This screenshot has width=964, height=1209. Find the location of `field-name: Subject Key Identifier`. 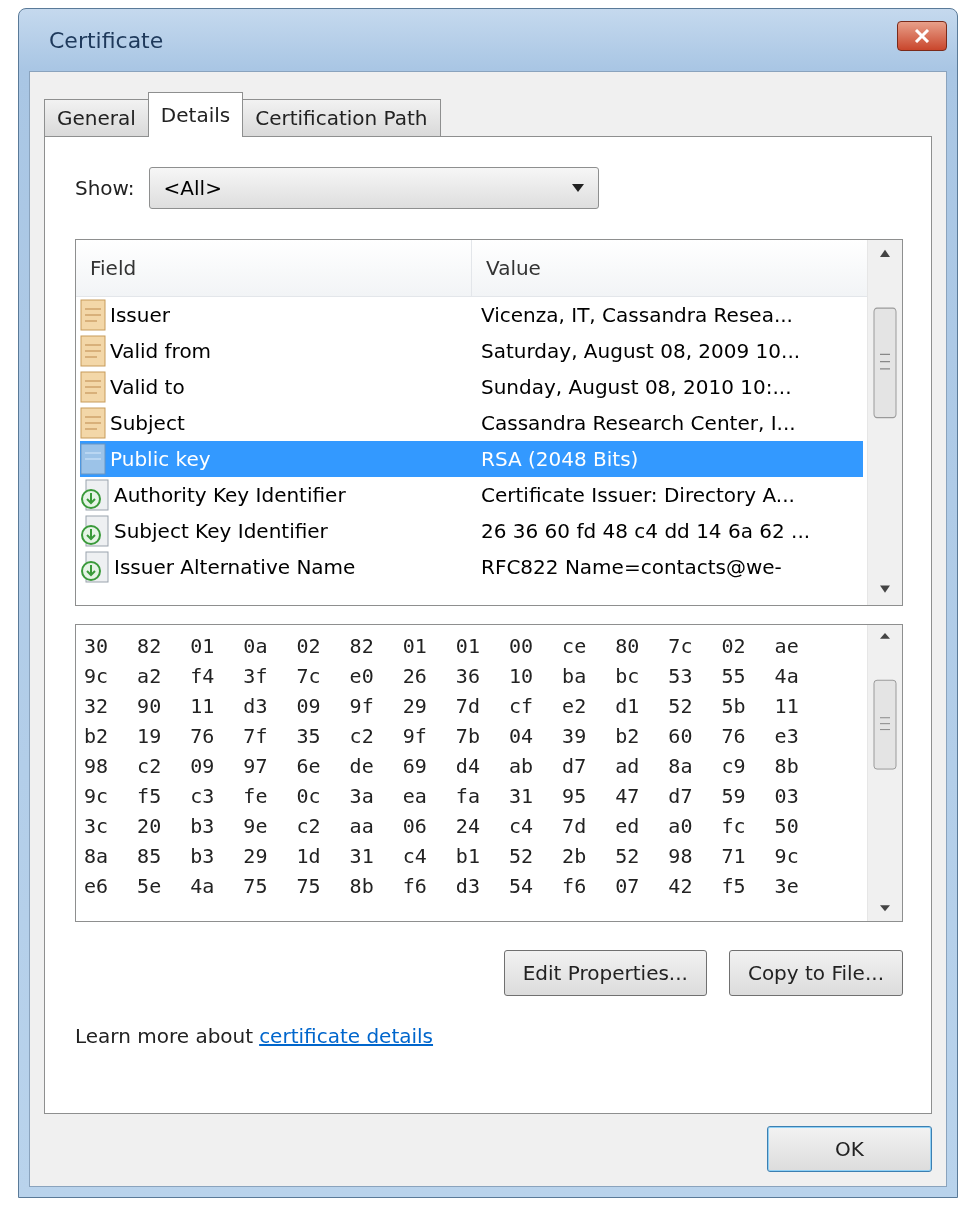

field-name: Subject Key Identifier is located at coordinates (221, 531).